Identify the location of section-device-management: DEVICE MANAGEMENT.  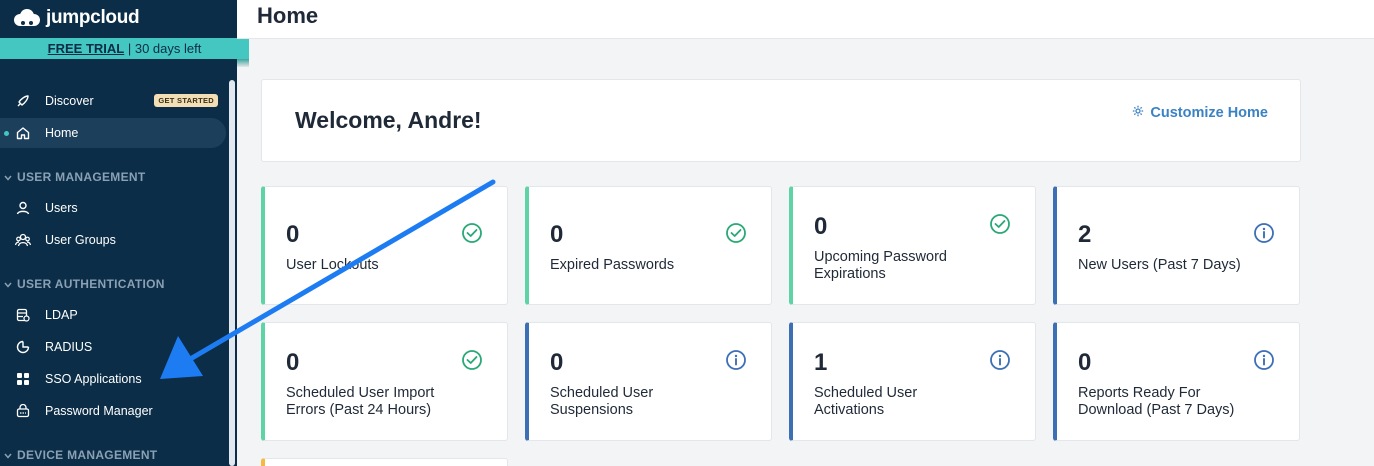
(80, 455).